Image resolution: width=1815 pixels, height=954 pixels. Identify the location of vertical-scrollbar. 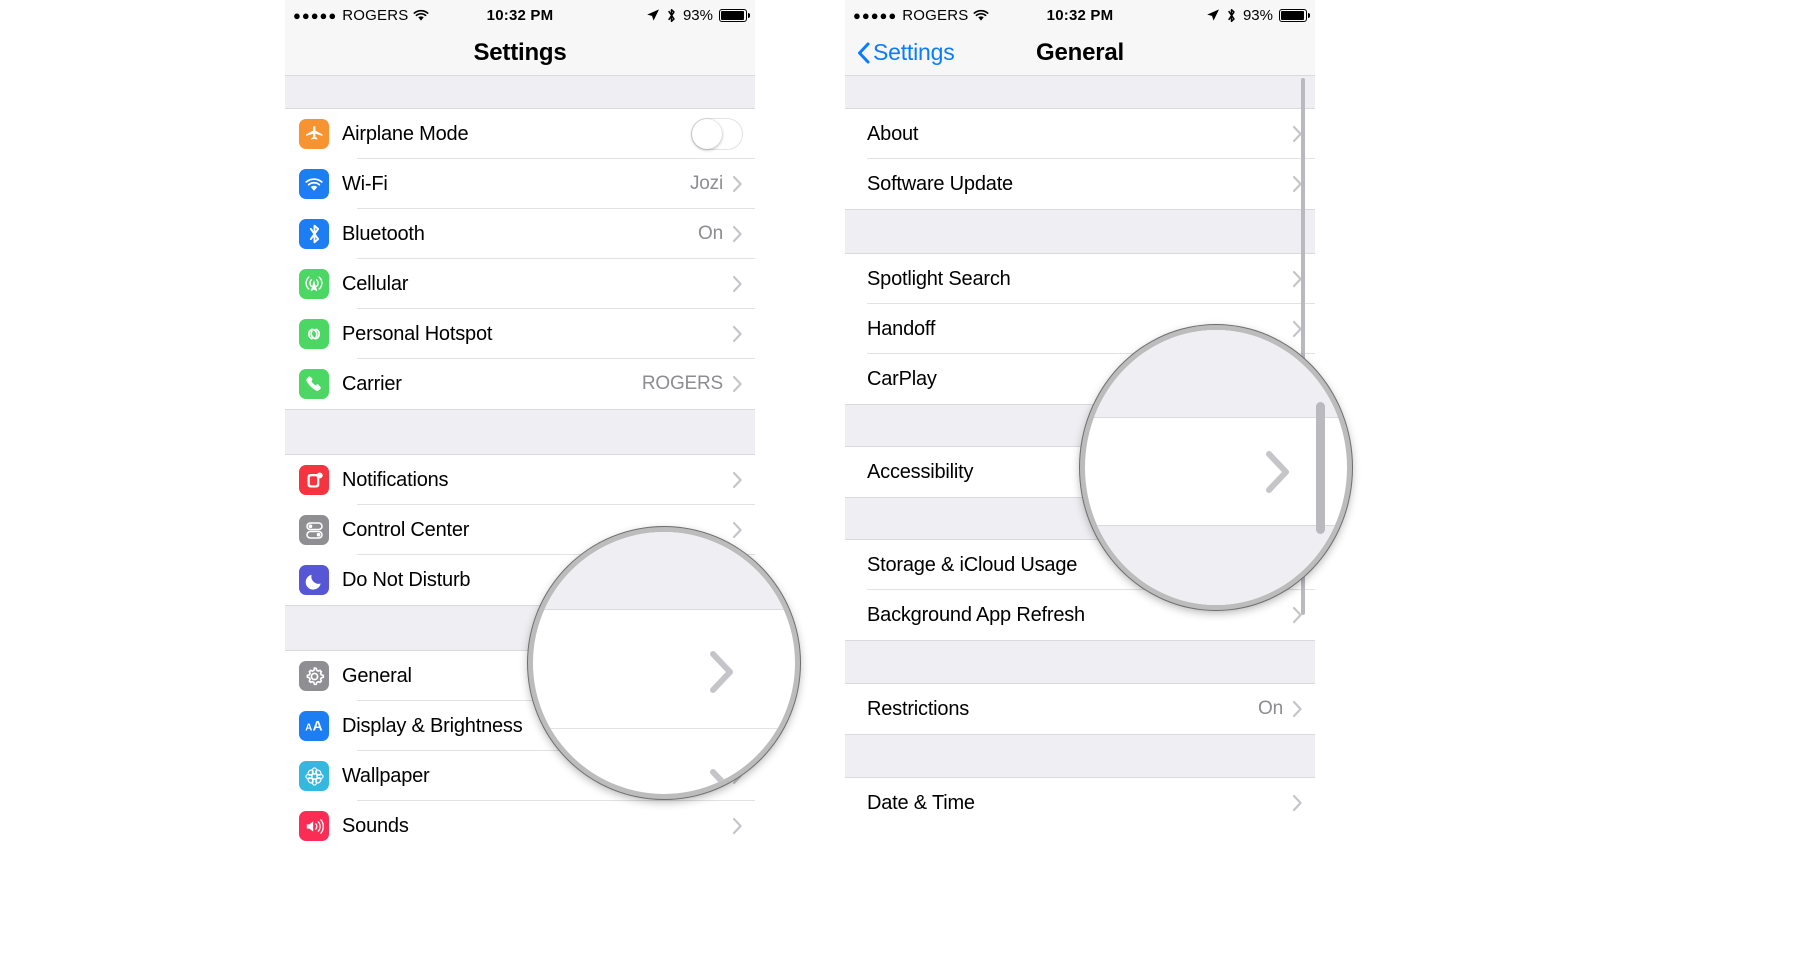
(1303, 224).